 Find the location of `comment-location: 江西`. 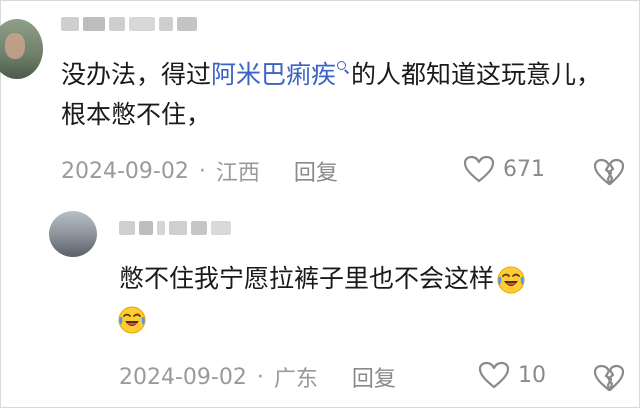

comment-location: 江西 is located at coordinates (237, 173).